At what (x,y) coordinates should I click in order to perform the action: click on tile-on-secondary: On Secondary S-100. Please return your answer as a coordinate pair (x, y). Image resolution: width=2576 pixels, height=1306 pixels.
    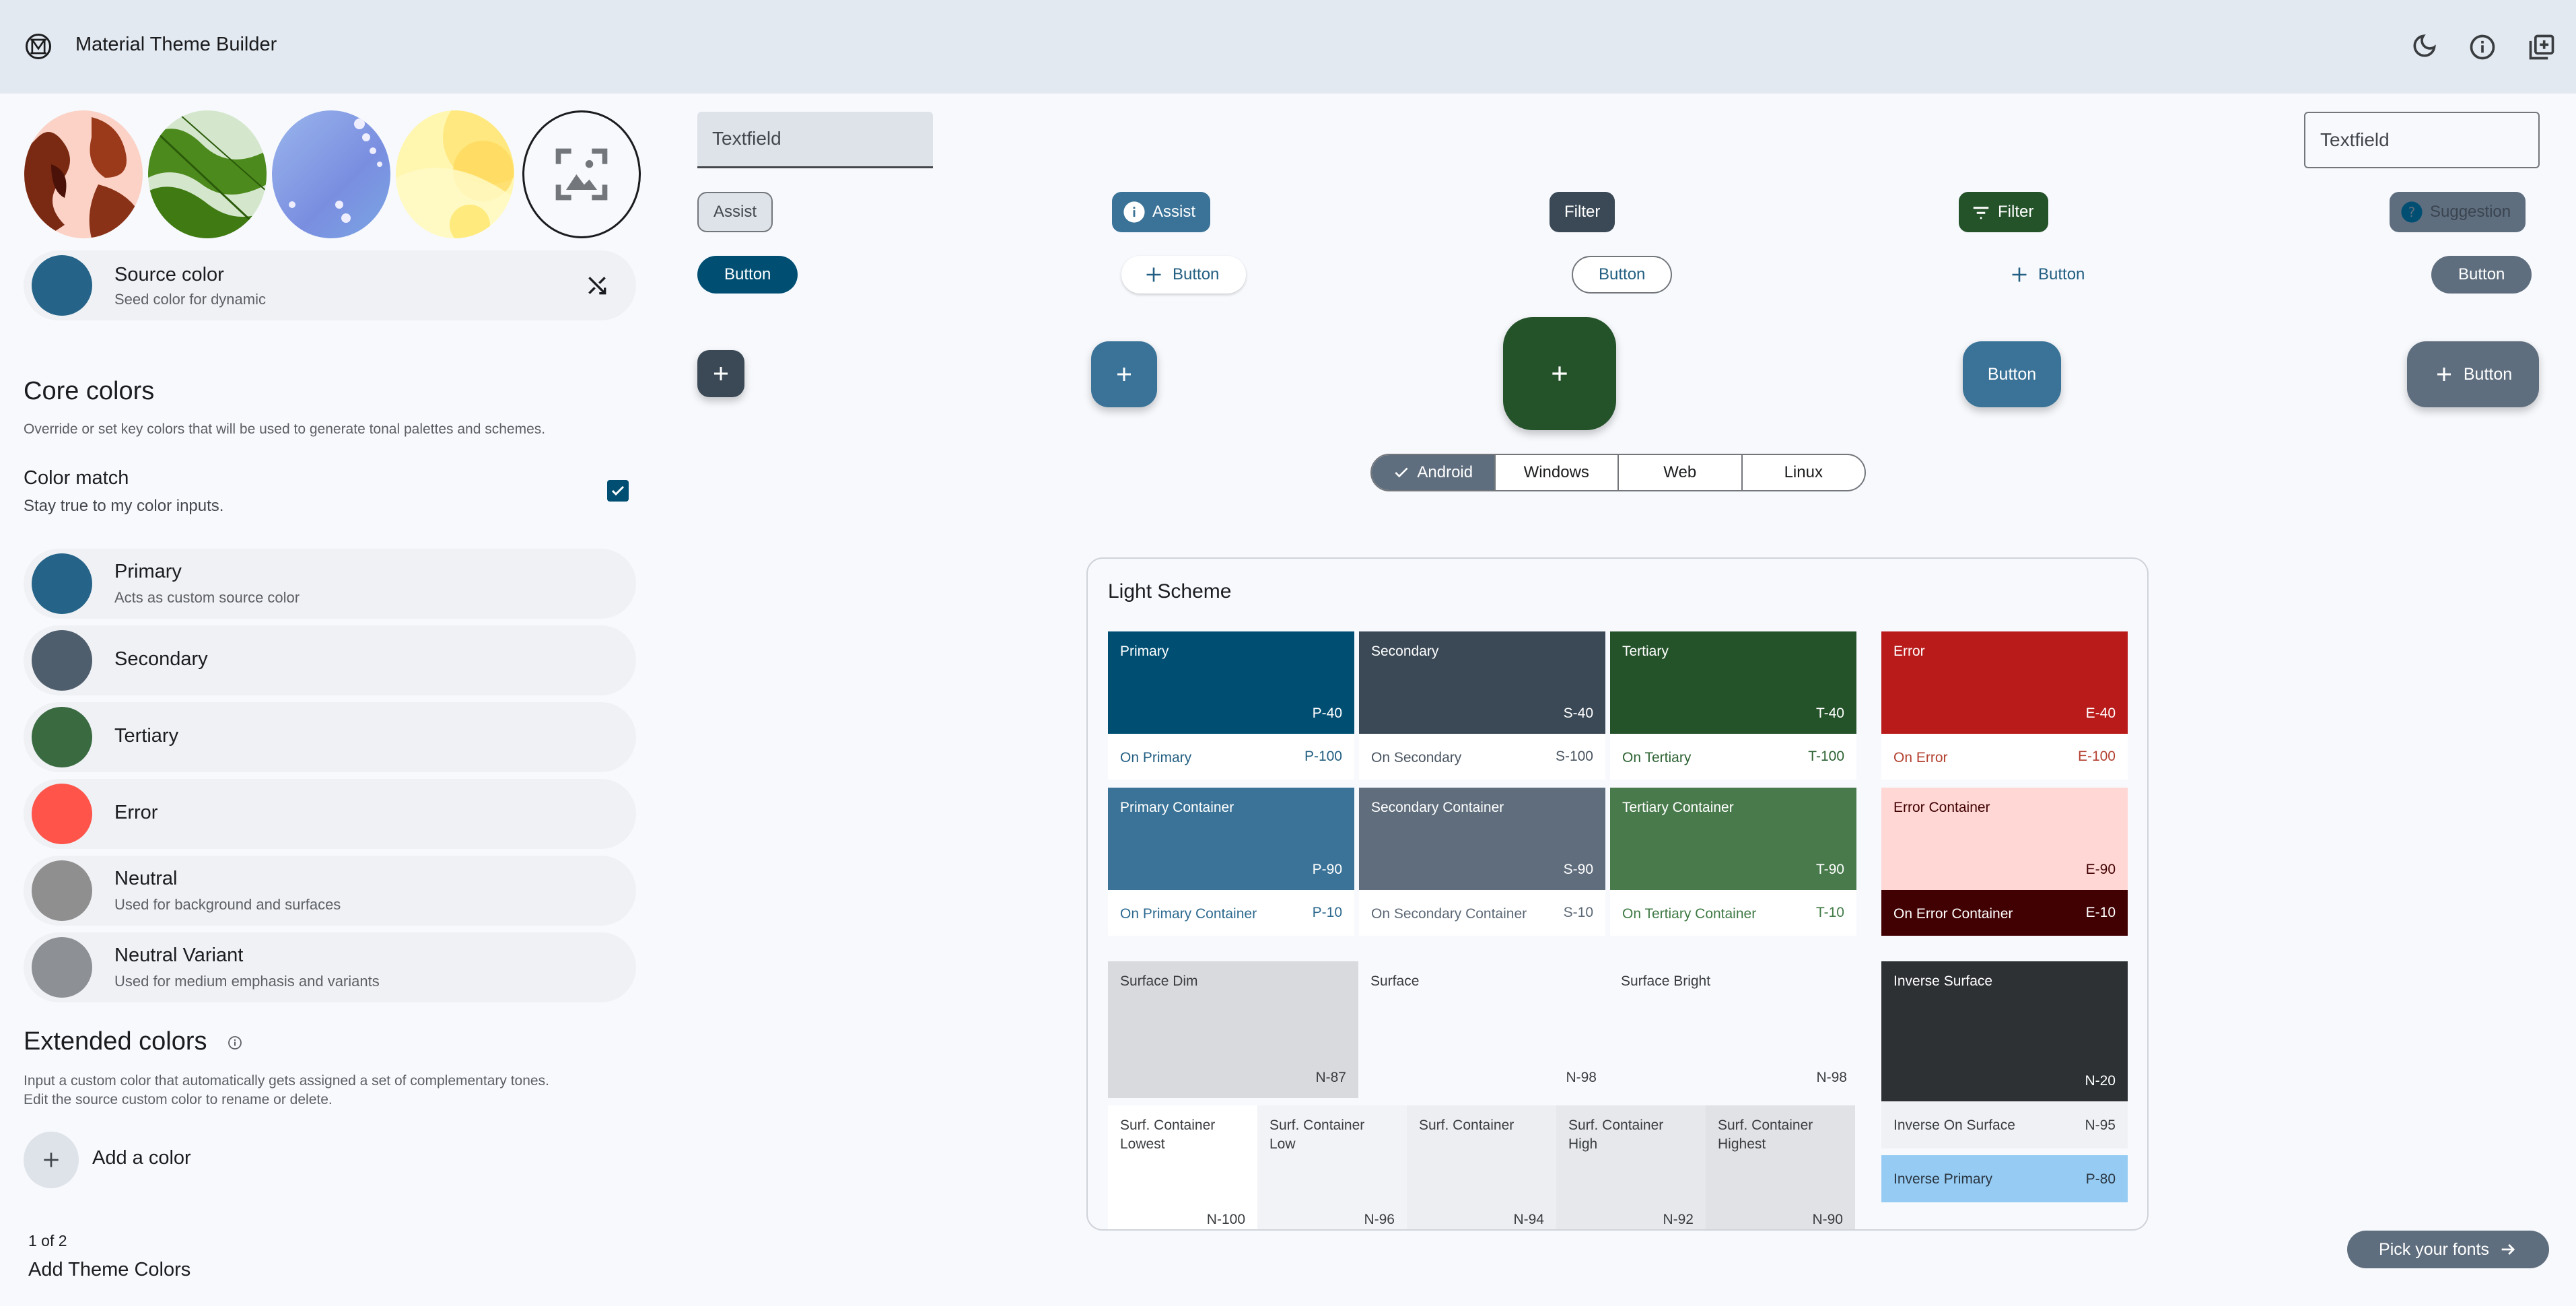
    Looking at the image, I should click on (1482, 757).